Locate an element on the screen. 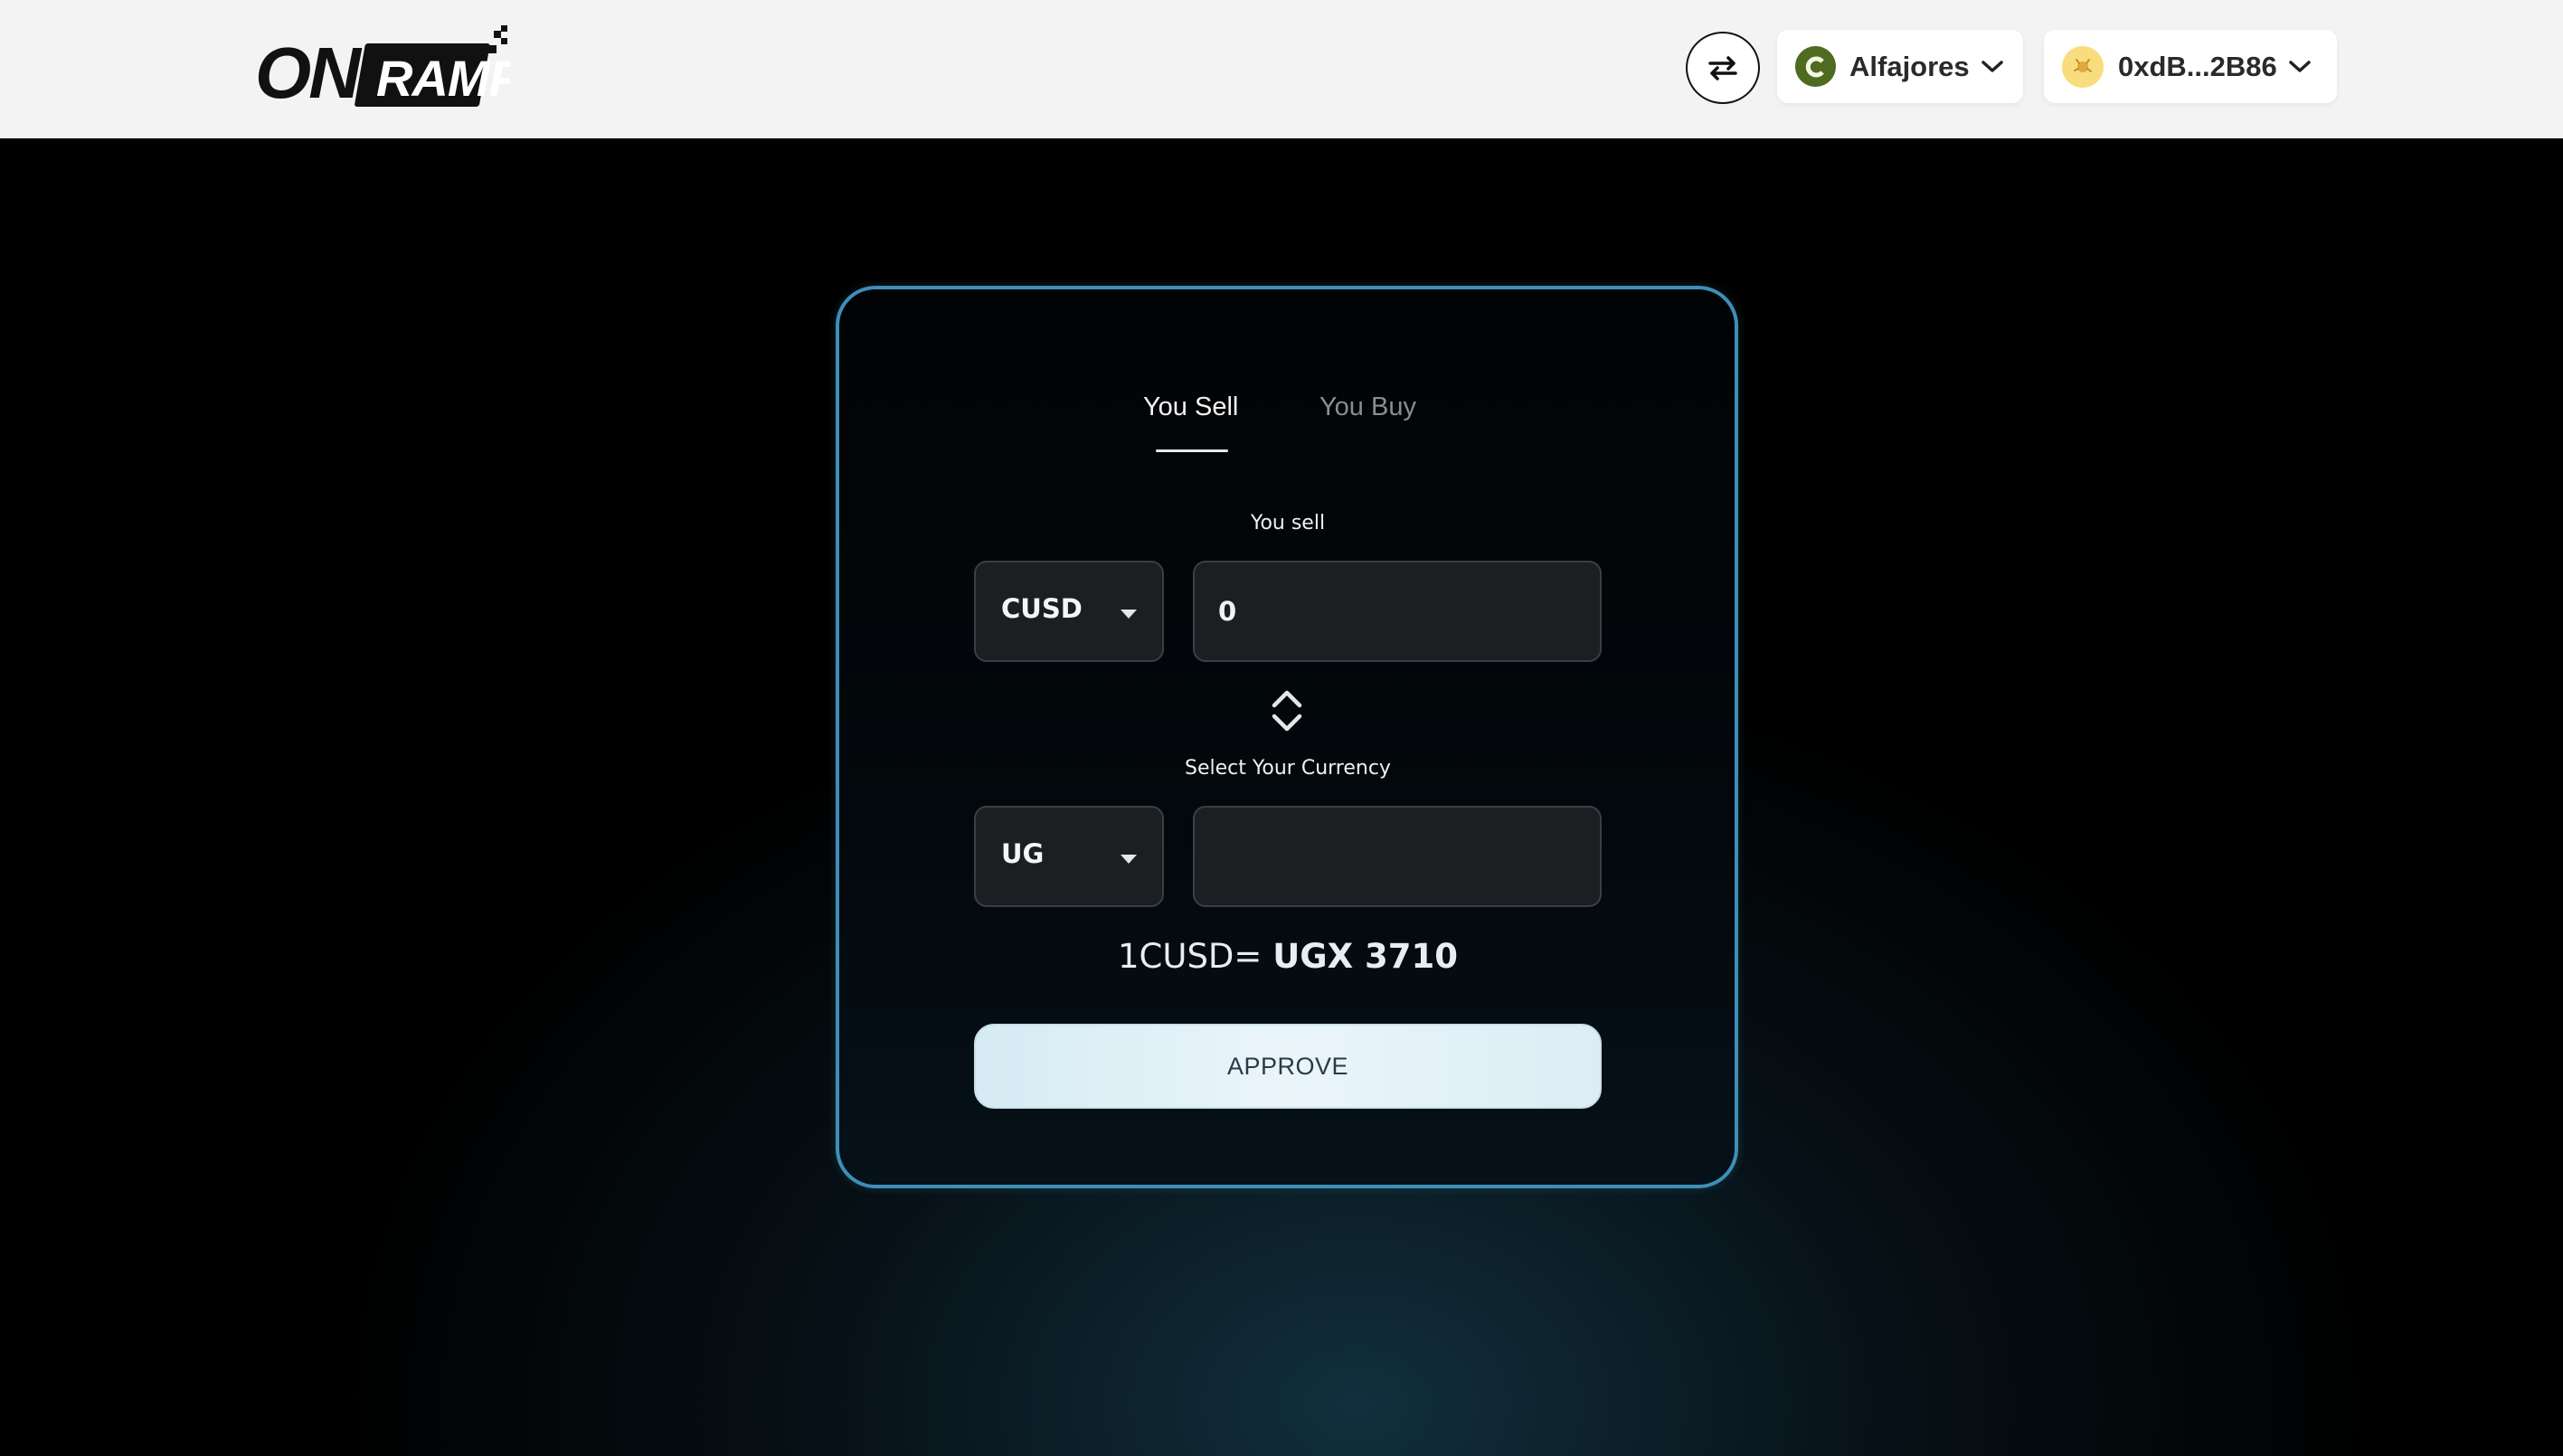  sell-token-select: CUSD is located at coordinates (1069, 611).